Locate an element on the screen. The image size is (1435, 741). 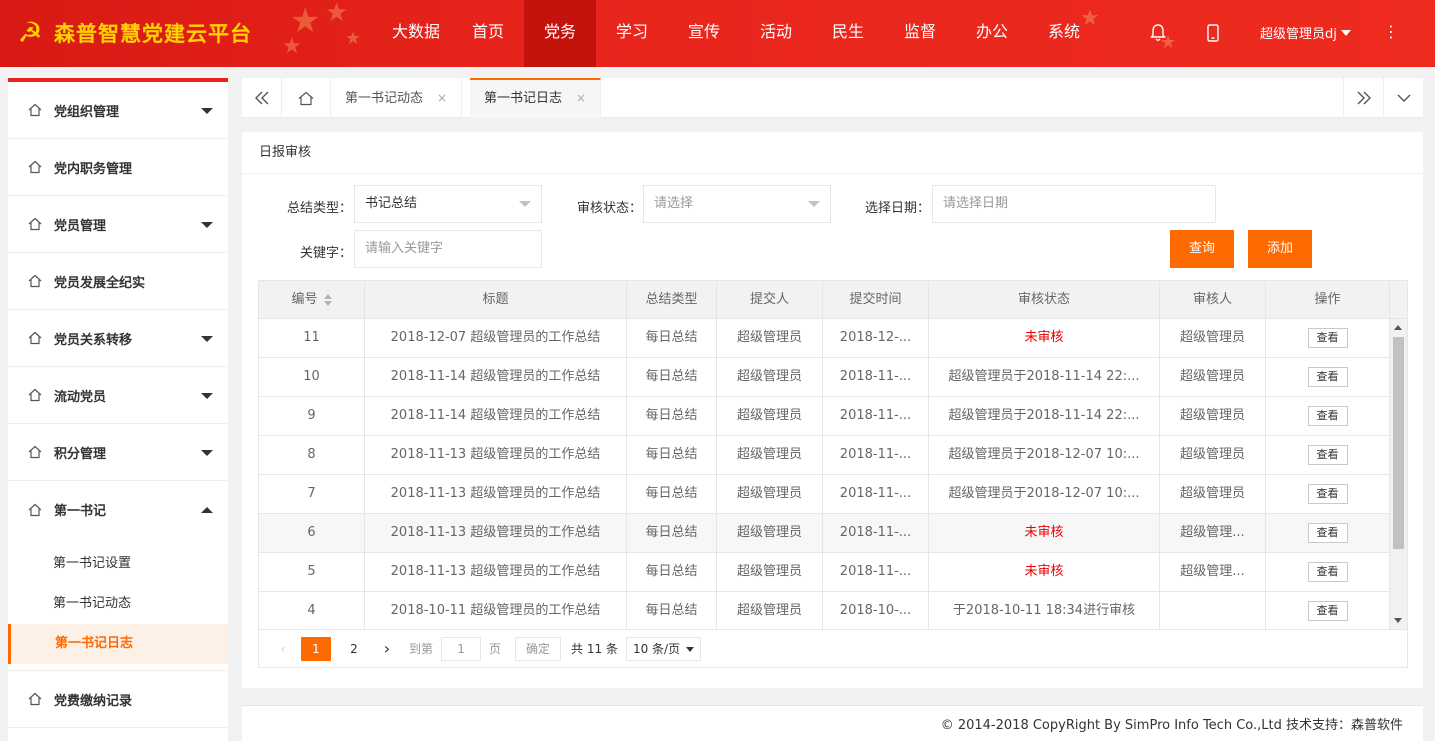
scroll-right-button is located at coordinates (1363, 98).